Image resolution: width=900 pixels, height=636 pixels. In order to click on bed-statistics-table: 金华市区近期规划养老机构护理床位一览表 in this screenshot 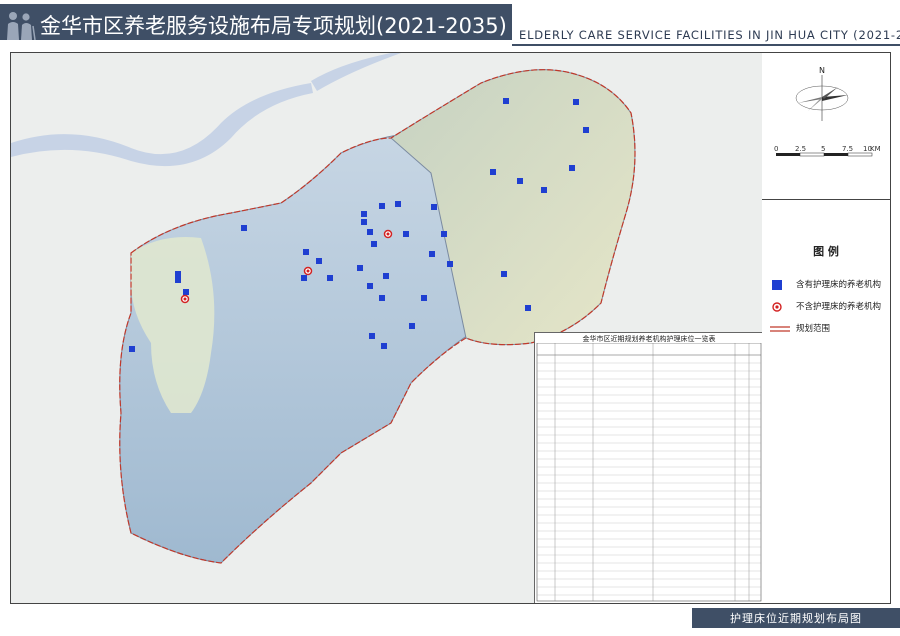, I will do `click(648, 467)`.